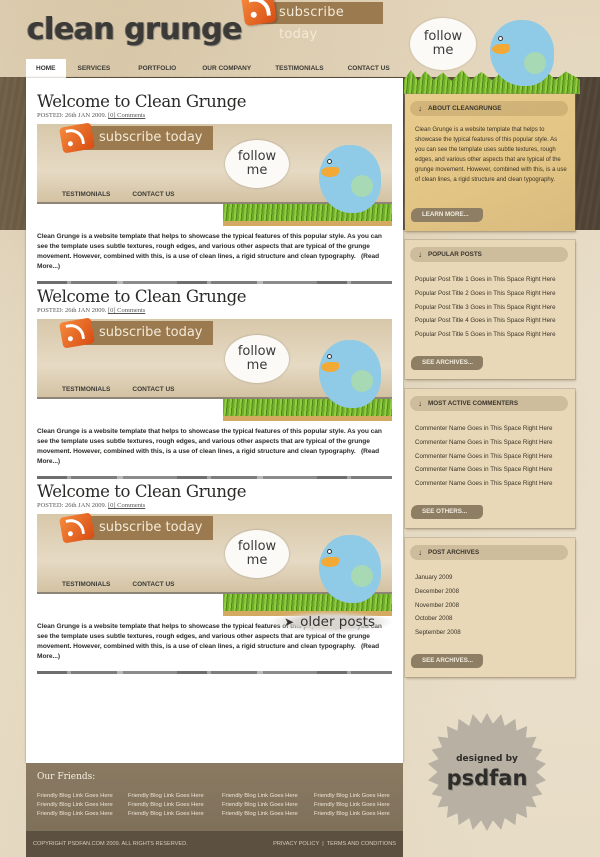 This screenshot has height=857, width=600. Describe the element at coordinates (289, 622) in the screenshot. I see `arrow-icon: ➤` at that location.